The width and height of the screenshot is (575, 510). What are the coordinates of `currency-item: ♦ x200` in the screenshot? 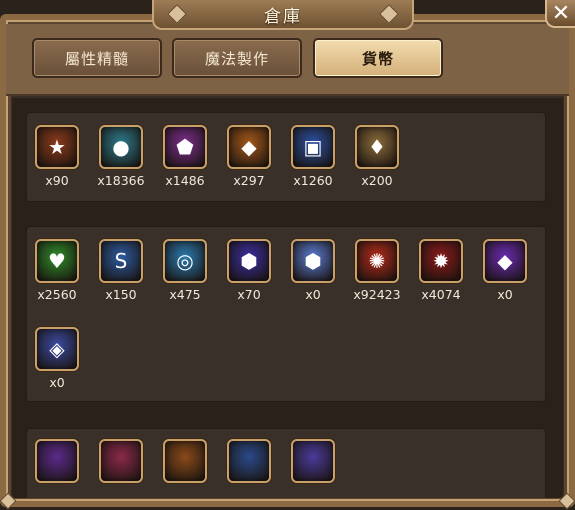 It's located at (377, 156).